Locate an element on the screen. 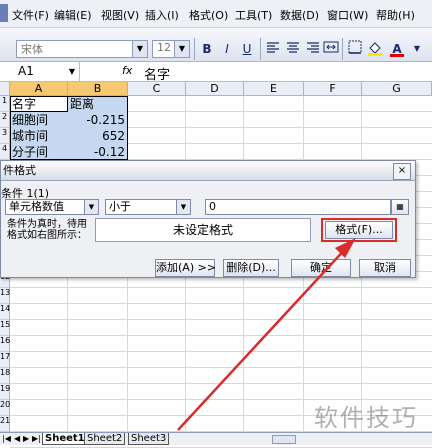 The height and width of the screenshot is (448, 432). watermark: 软件技巧 is located at coordinates (366, 418).